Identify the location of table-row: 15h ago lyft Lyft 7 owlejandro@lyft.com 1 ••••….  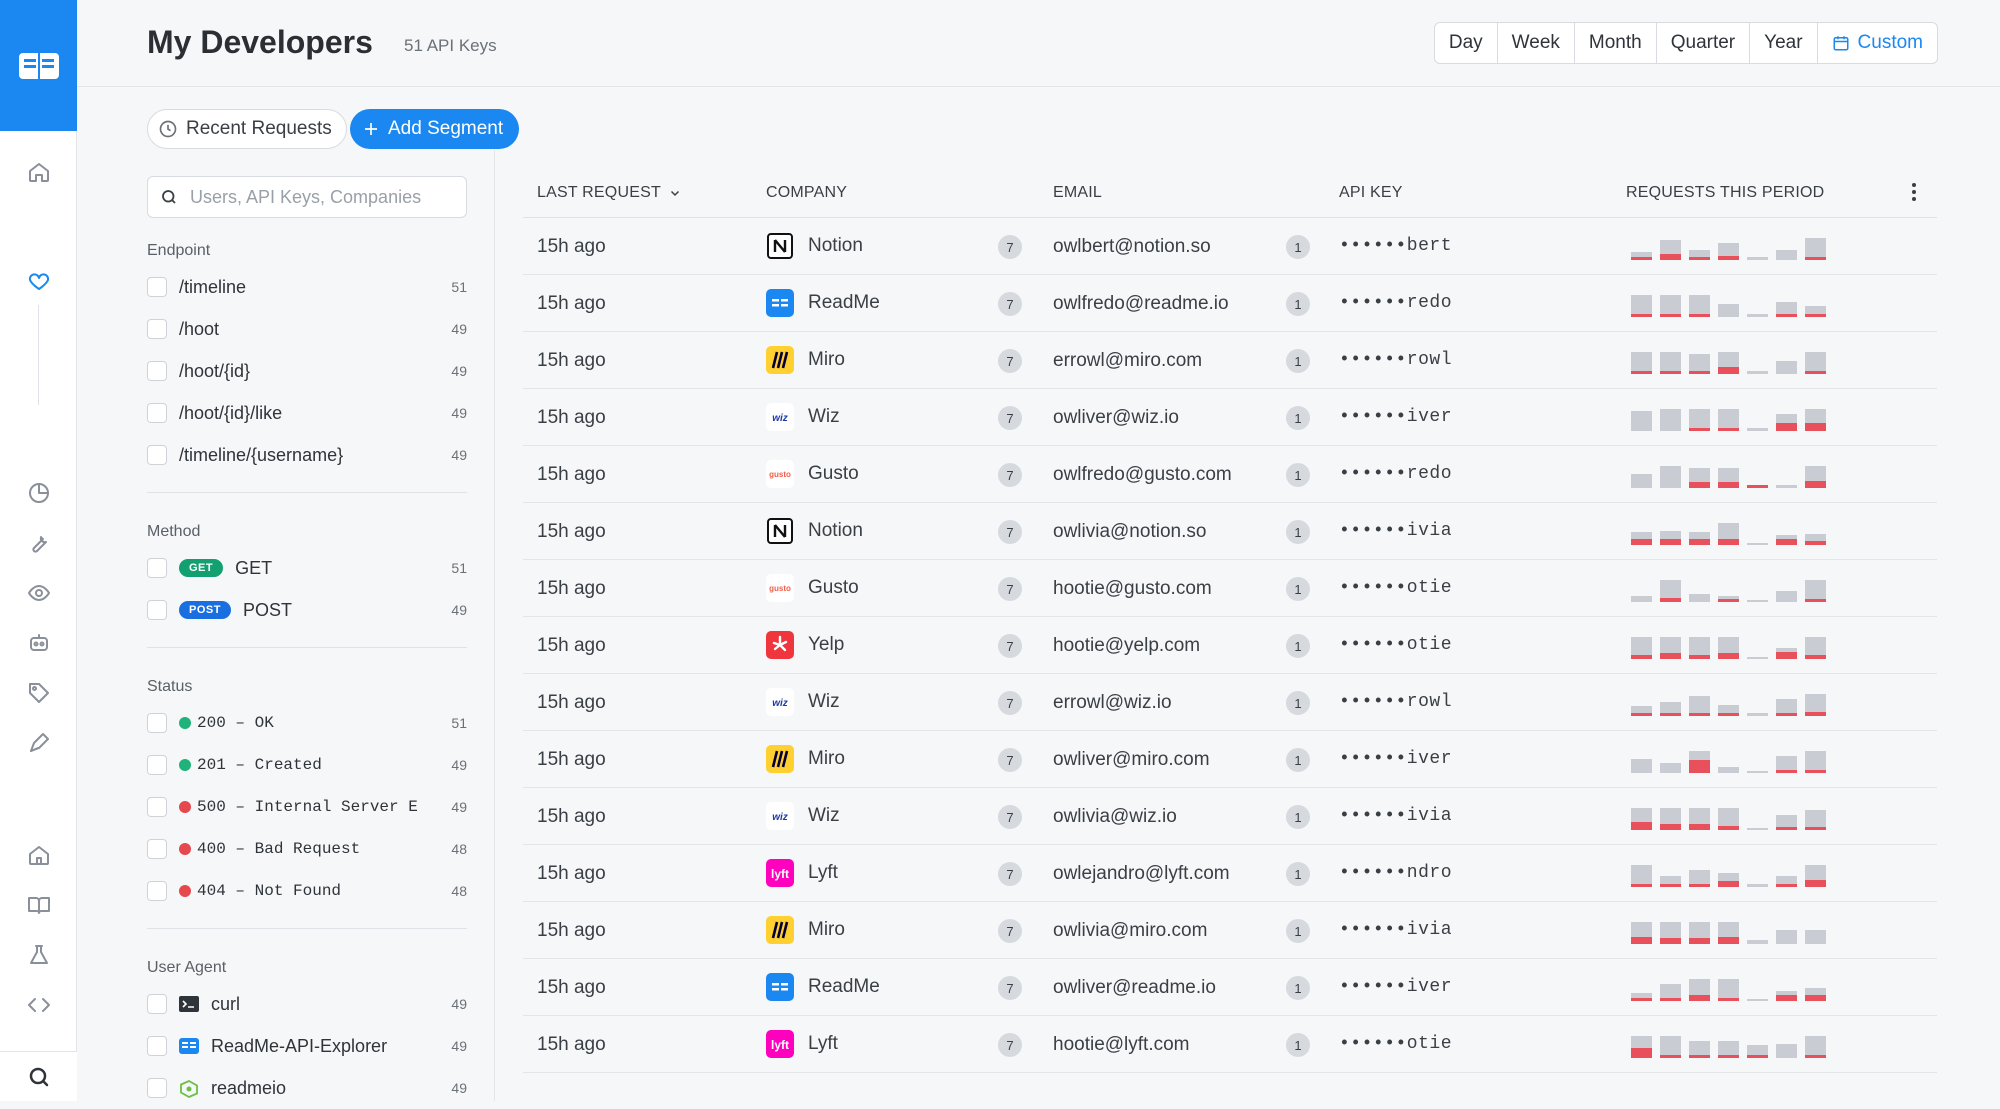
(1230, 873).